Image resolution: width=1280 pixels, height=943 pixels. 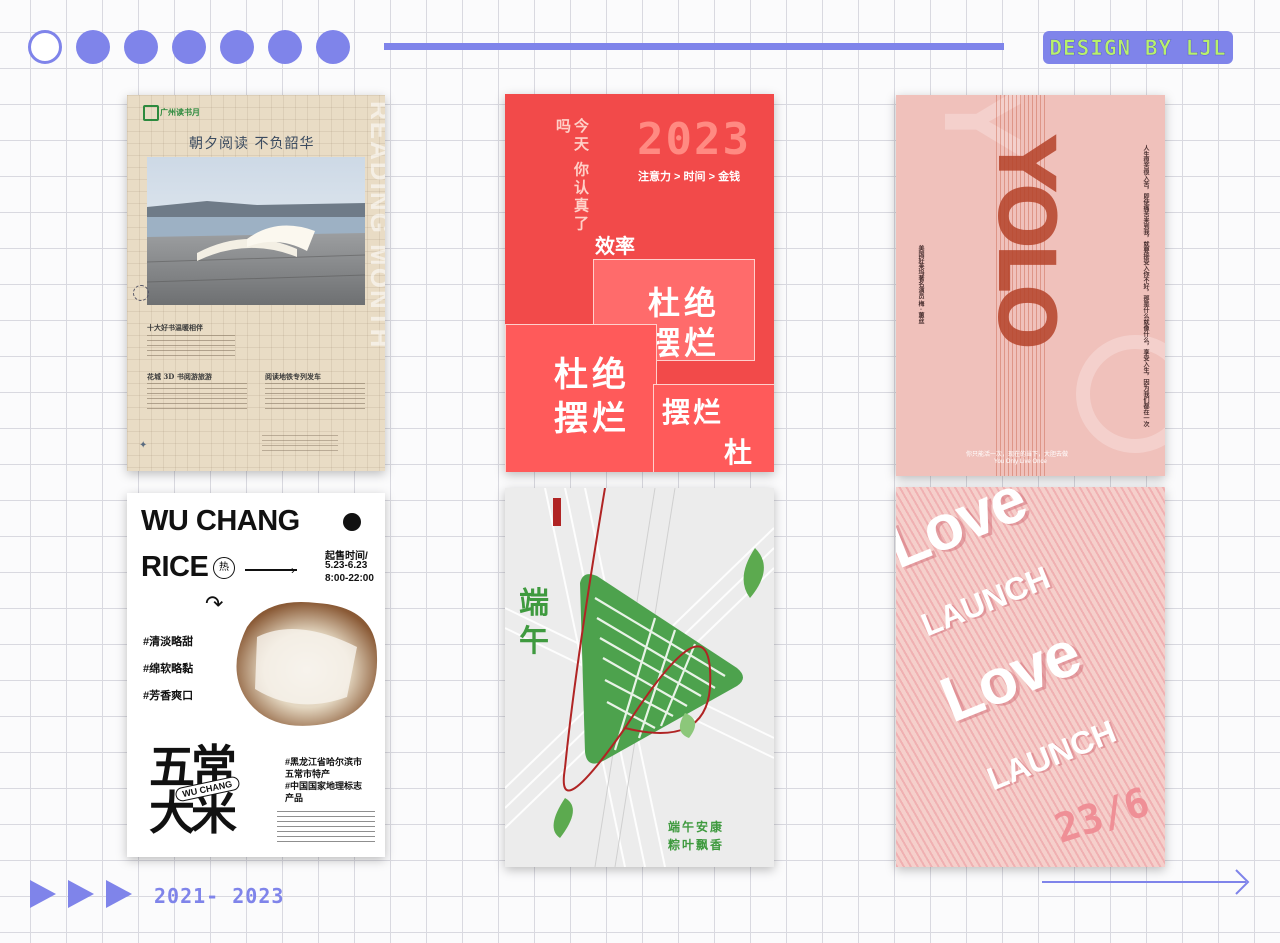 What do you see at coordinates (696, 845) in the screenshot?
I see `blessing-line: 粽叶飘香` at bounding box center [696, 845].